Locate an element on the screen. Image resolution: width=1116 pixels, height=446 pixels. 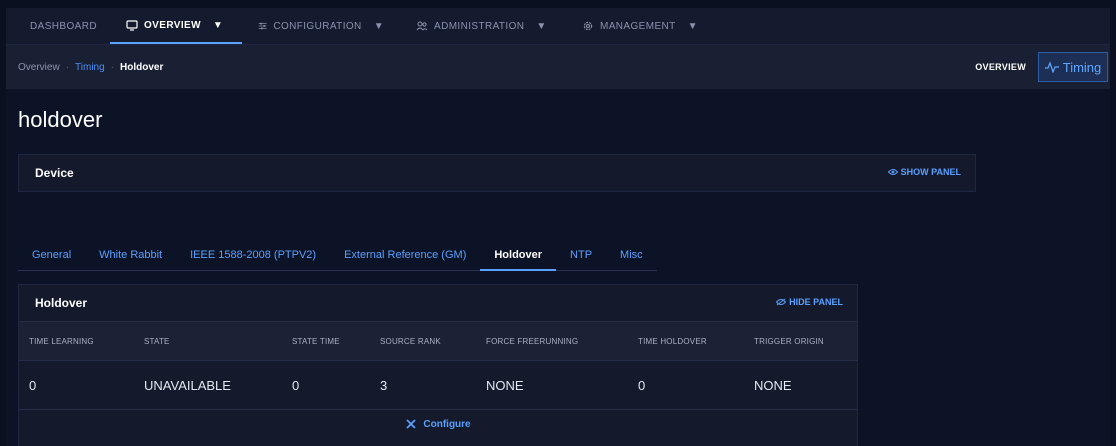
timing-view-button: Timing is located at coordinates (1073, 67).